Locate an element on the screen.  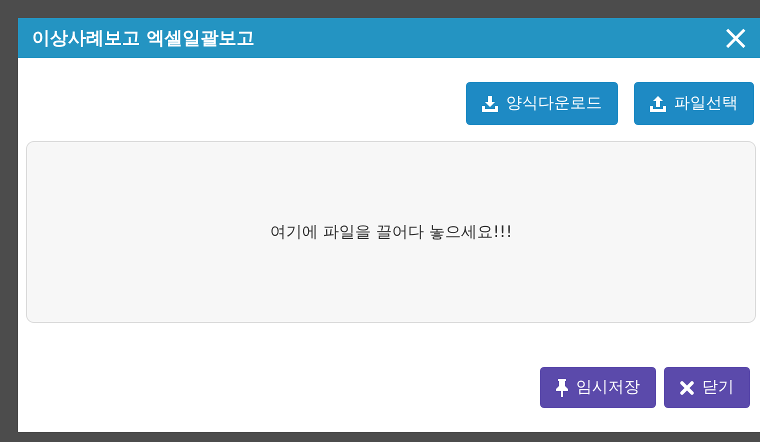
save-draft-button: 임시저장 is located at coordinates (598, 387).